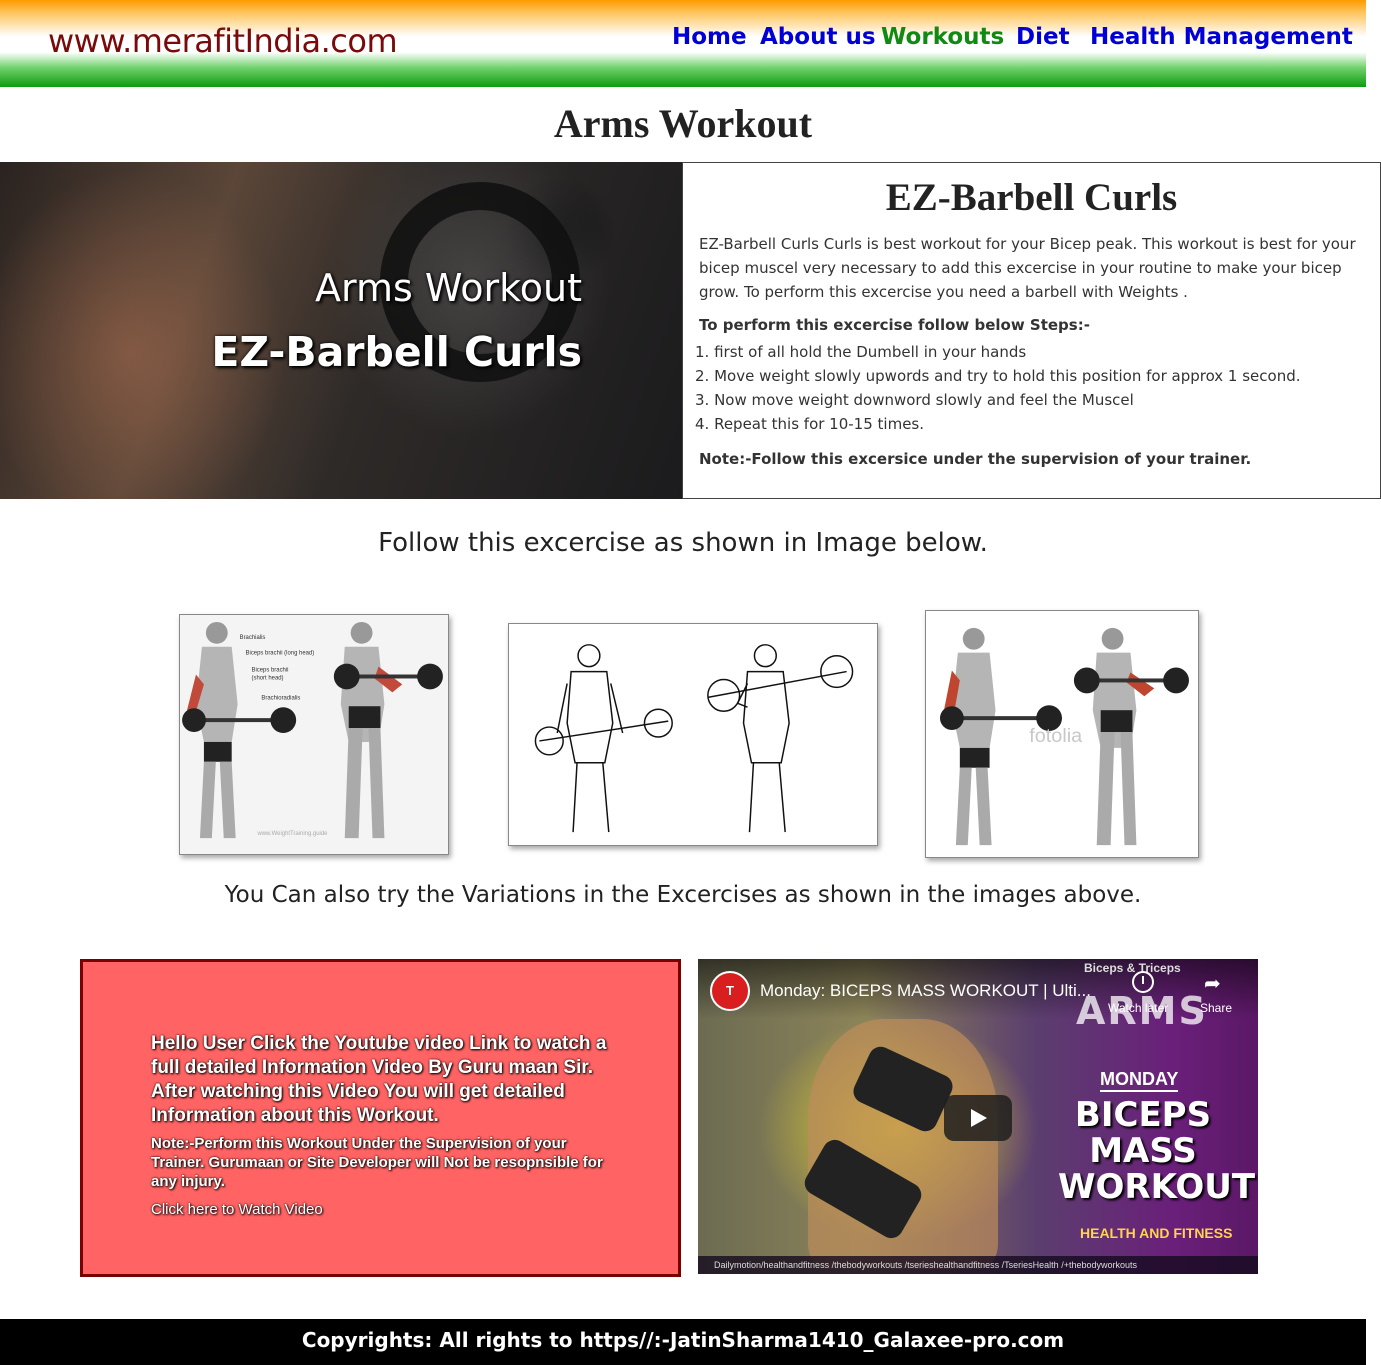 The width and height of the screenshot is (1381, 1365). Describe the element at coordinates (270, 671) in the screenshot. I see `muscle-label: Biceps brachii` at that location.